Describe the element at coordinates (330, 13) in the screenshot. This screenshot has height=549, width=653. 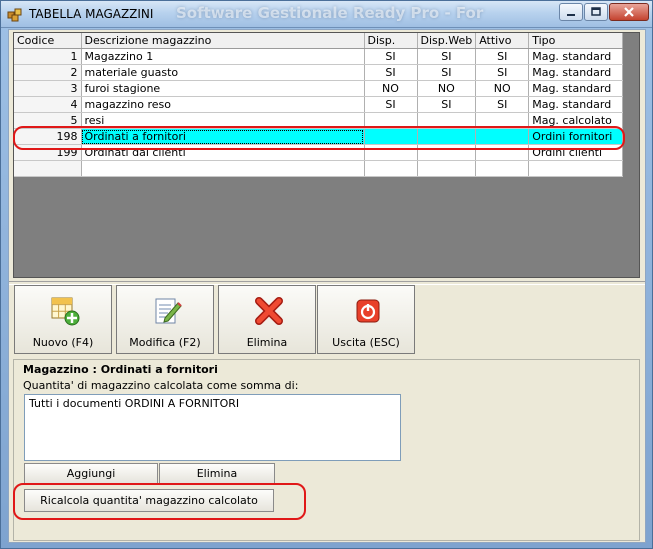
I see `background-window-title: Software Gestionale Ready Pro - For` at that location.